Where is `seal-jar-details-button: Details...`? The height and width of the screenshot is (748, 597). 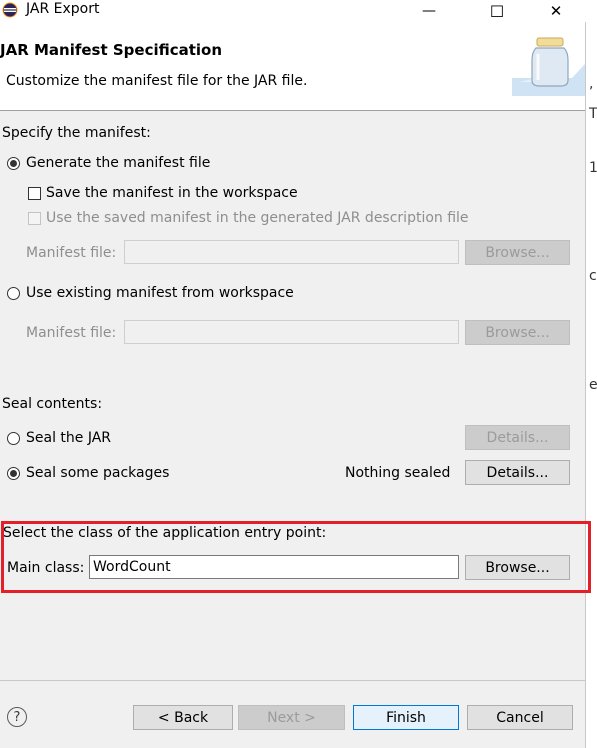 seal-jar-details-button: Details... is located at coordinates (517, 437).